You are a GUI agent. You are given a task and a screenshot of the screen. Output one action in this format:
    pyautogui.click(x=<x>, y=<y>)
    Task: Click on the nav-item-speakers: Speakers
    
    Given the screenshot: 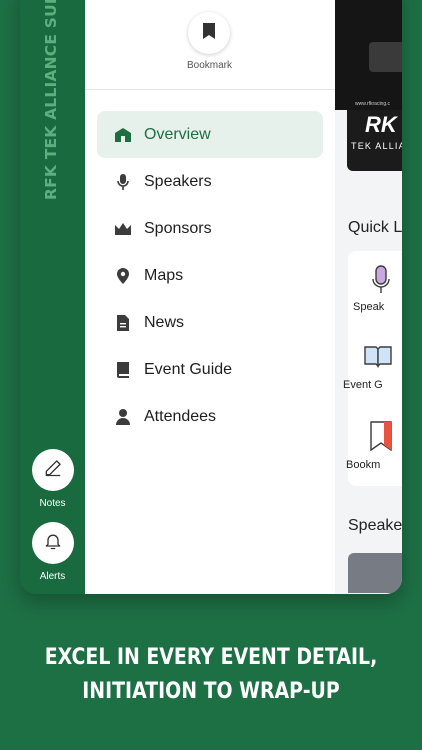 What is the action you would take?
    pyautogui.click(x=210, y=181)
    